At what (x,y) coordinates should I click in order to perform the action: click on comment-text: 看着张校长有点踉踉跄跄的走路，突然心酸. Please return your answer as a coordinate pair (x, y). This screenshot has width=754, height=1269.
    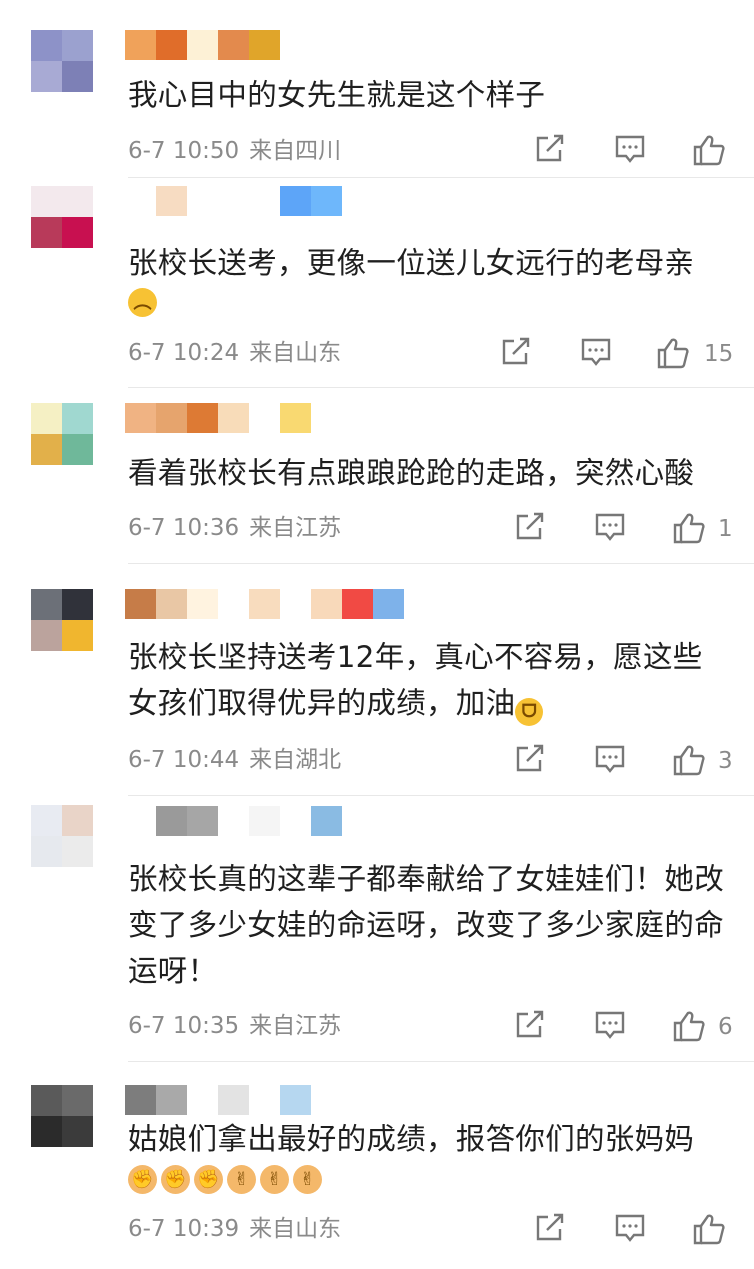
    Looking at the image, I should click on (411, 473).